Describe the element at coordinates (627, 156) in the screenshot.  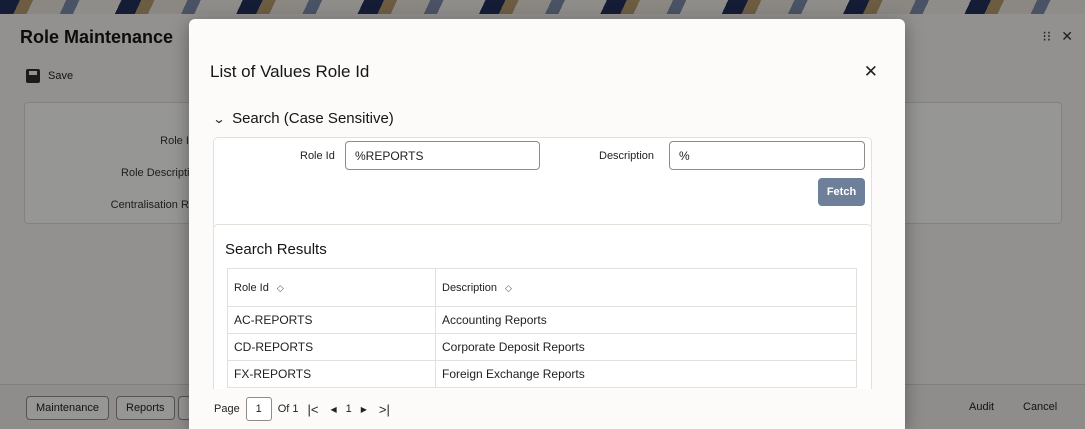
I see `description-field-label: Description` at that location.